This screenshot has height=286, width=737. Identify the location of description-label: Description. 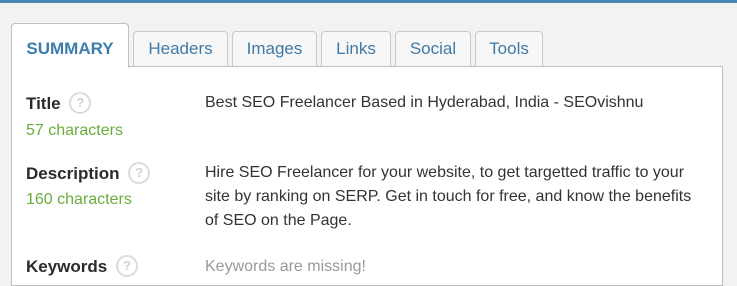
(73, 173).